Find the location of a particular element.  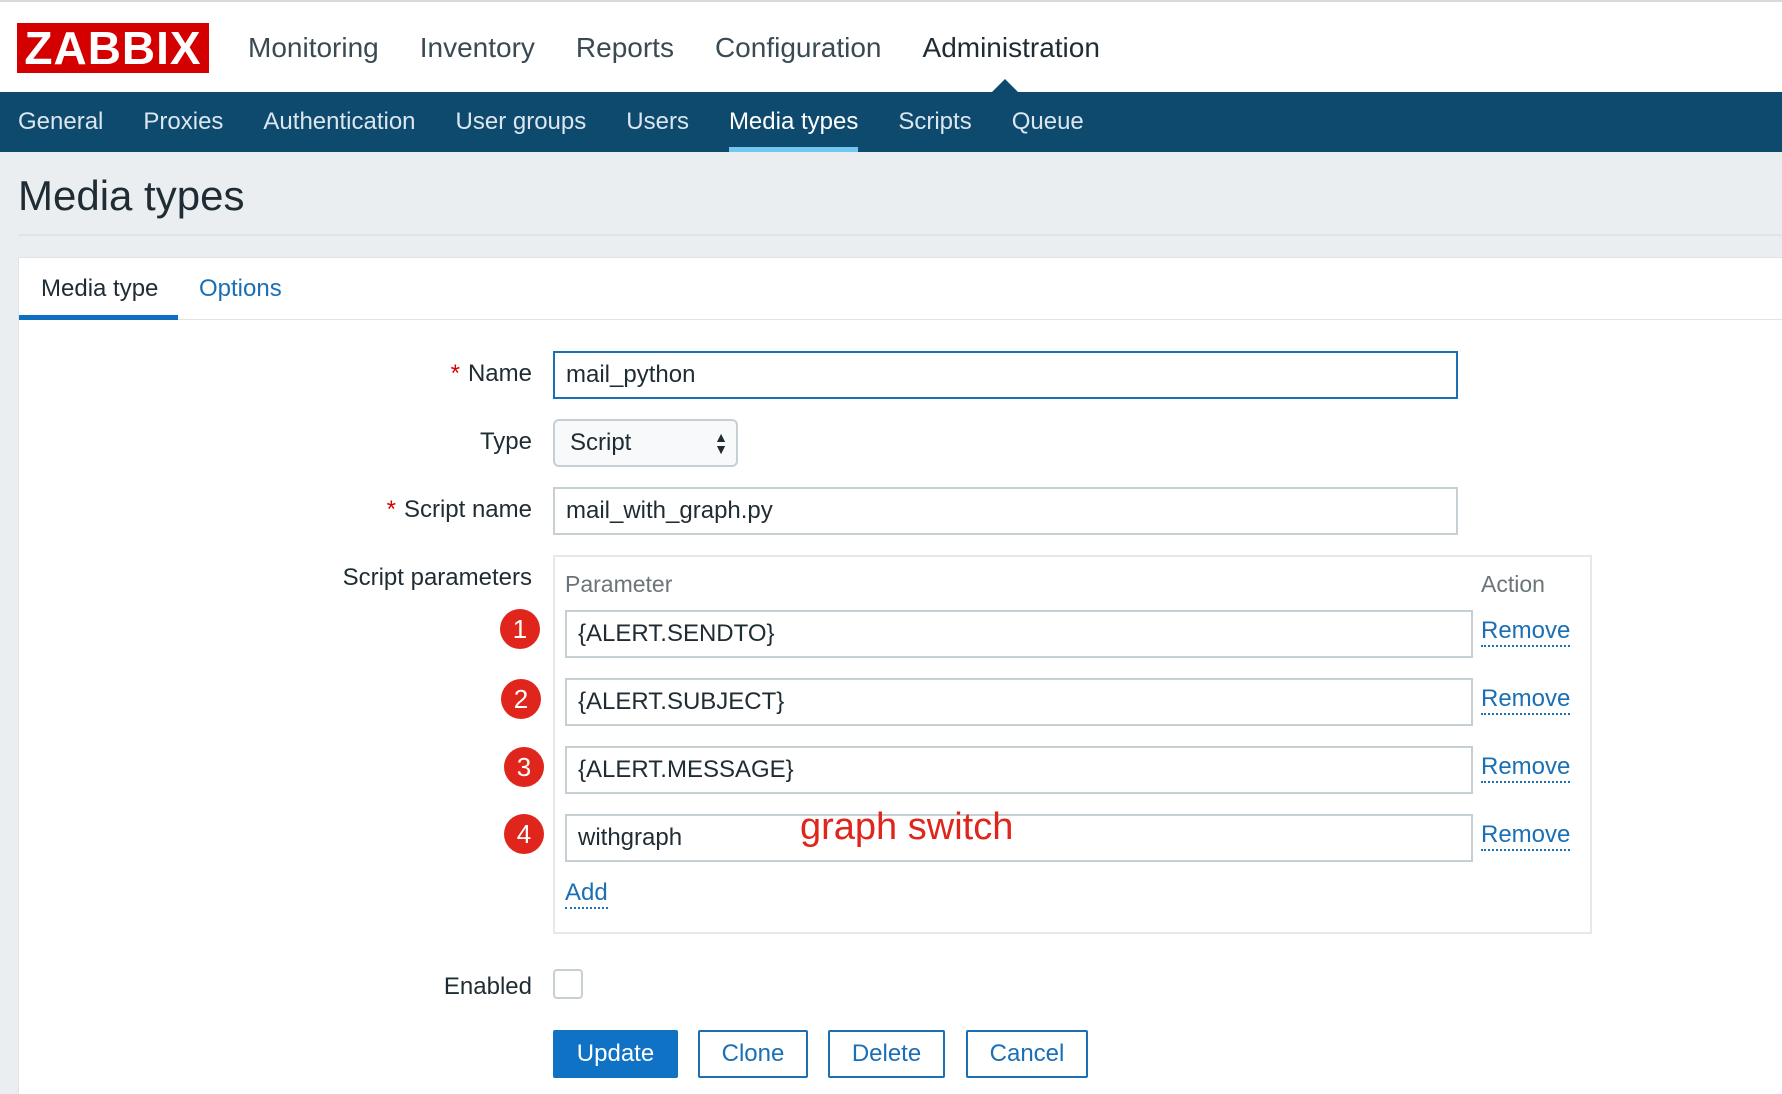

active-tab-indicator is located at coordinates (98, 317).